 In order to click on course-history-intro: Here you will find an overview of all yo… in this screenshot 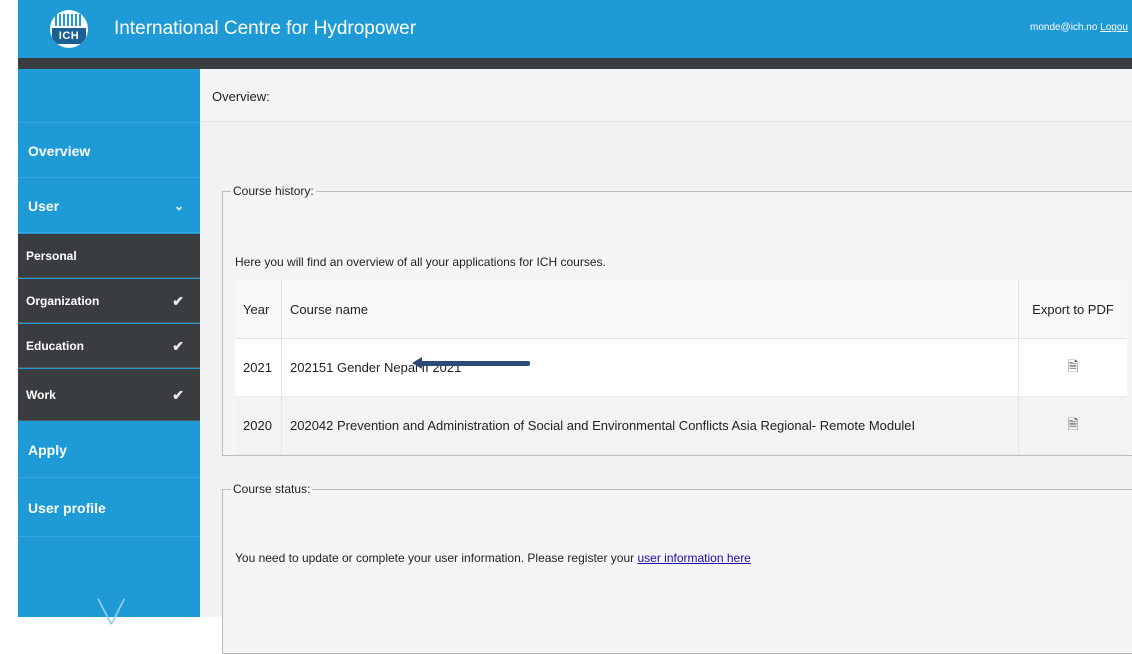, I will do `click(420, 262)`.